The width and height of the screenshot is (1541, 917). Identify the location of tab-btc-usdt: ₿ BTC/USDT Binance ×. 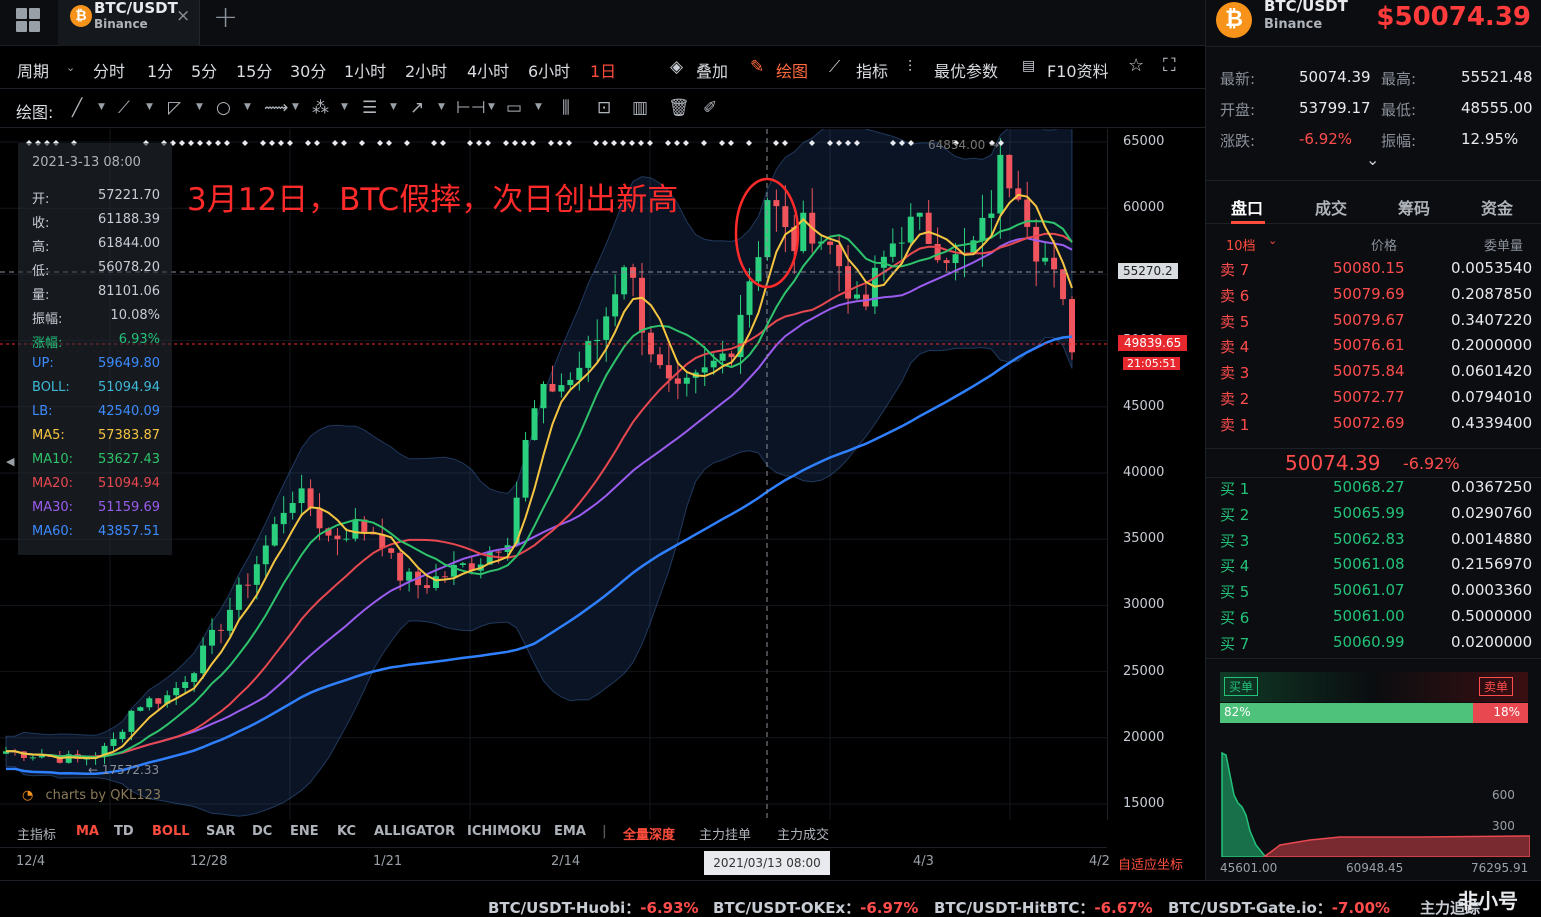
(129, 23).